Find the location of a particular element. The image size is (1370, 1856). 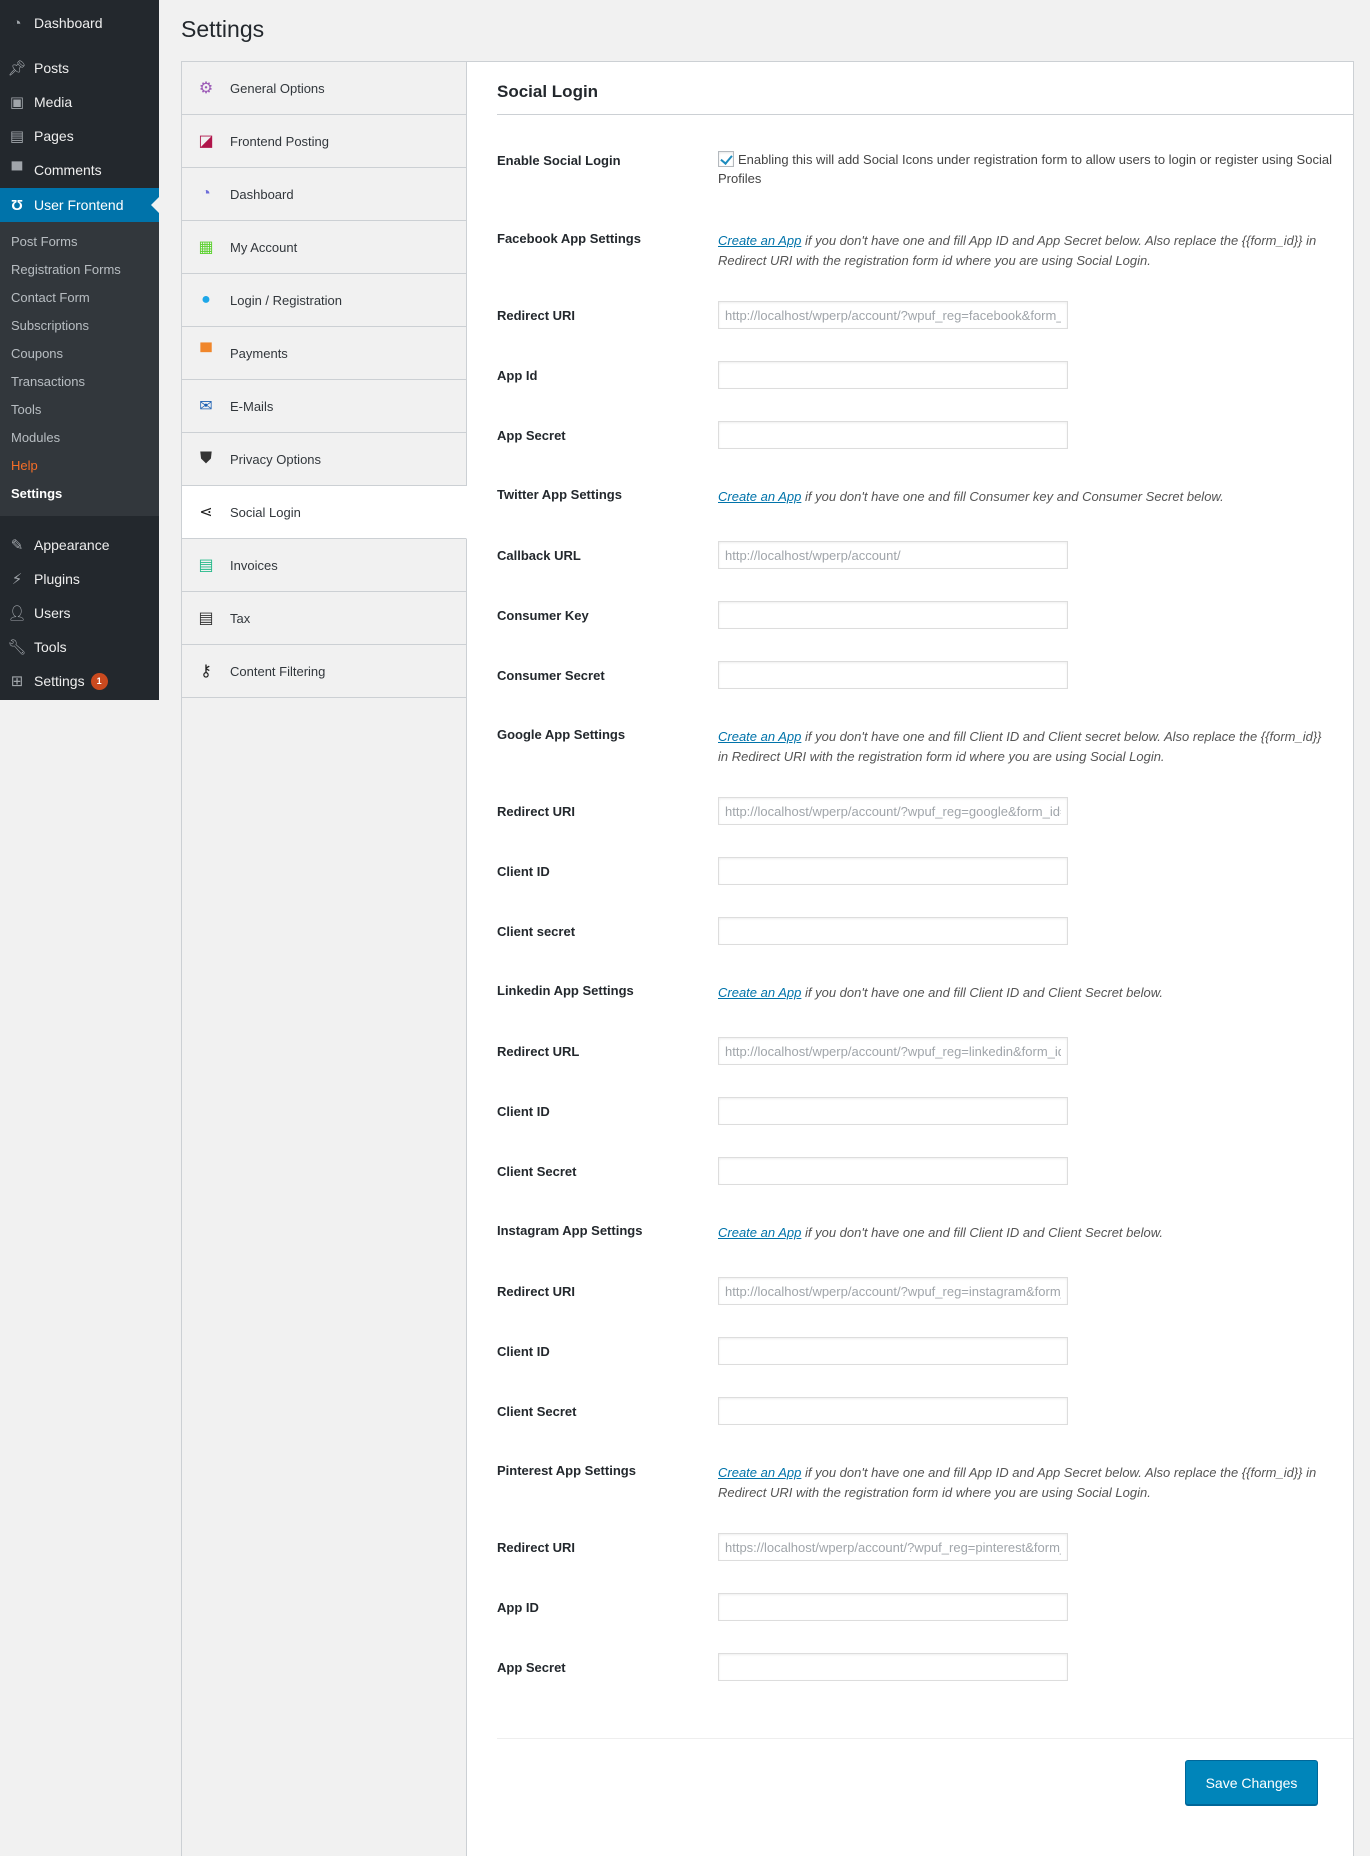

menu-label: Comments is located at coordinates (68, 170).